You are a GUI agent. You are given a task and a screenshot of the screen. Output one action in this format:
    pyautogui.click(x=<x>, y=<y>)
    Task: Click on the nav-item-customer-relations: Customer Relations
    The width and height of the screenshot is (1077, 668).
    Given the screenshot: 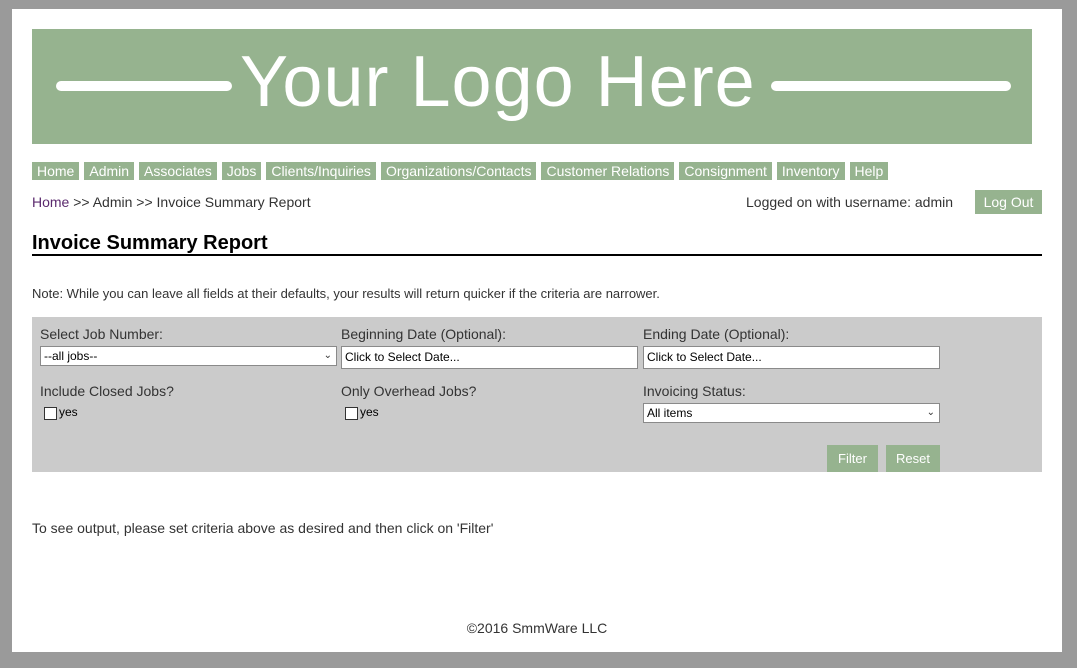 What is the action you would take?
    pyautogui.click(x=608, y=171)
    